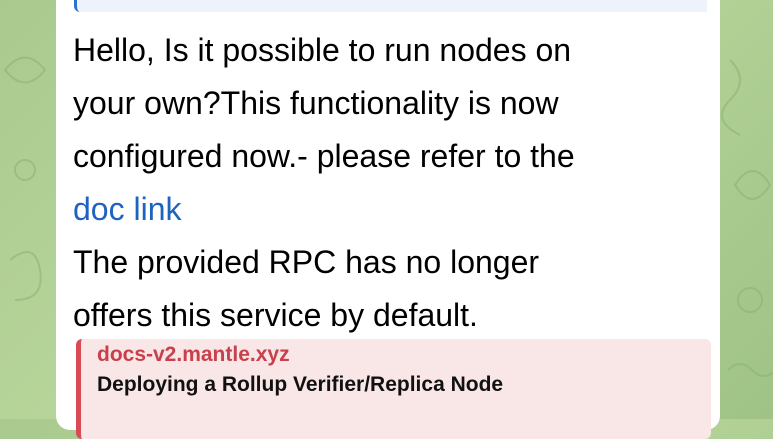 The height and width of the screenshot is (439, 773). I want to click on doc-link: doc link, so click(127, 209).